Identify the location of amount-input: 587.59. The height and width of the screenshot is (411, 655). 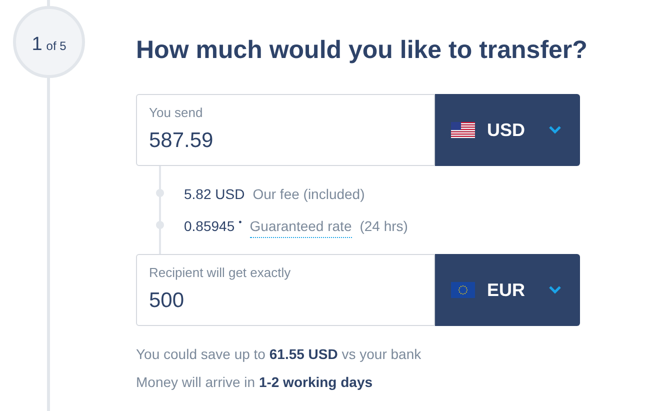
(285, 140).